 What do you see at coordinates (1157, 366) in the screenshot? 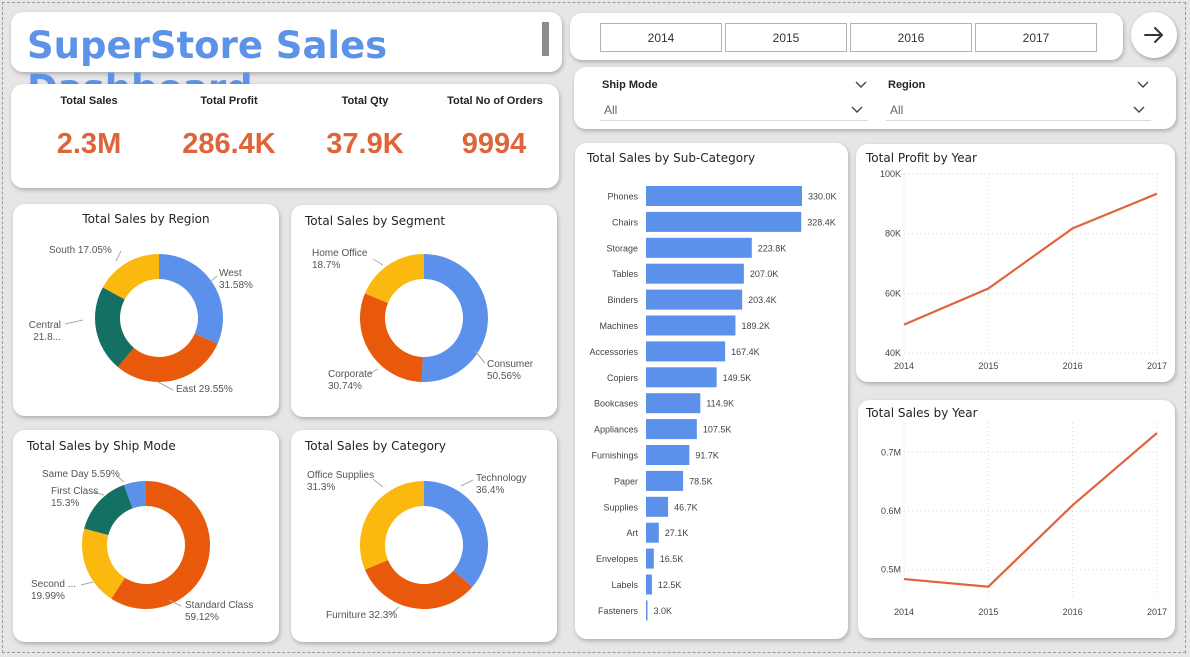
I see `x-tick-label: 2017` at bounding box center [1157, 366].